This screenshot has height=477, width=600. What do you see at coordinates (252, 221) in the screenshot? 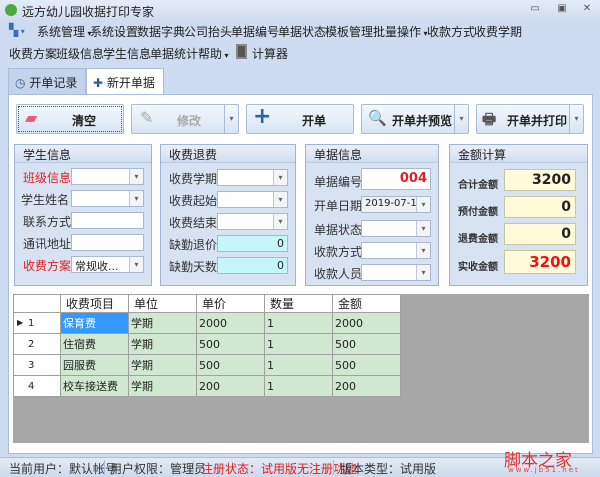
I see `end-select` at bounding box center [252, 221].